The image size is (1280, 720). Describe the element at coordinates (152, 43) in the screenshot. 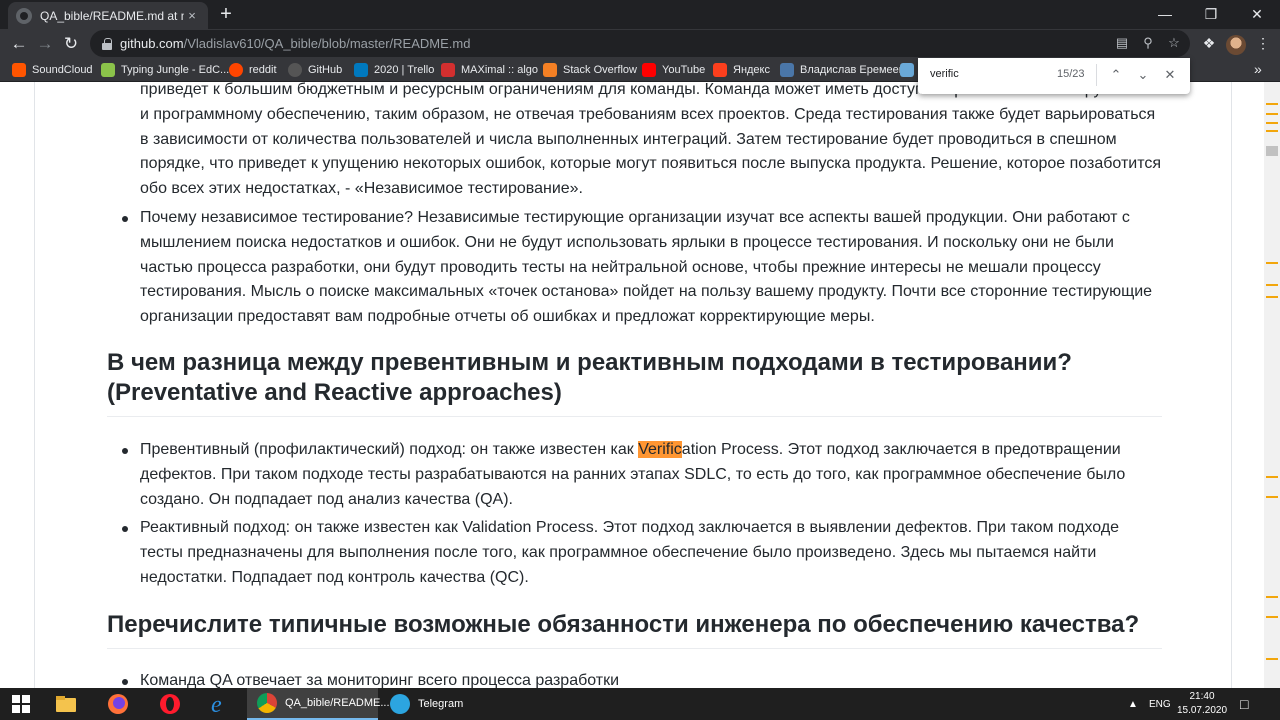

I see `url-host: github.com` at that location.